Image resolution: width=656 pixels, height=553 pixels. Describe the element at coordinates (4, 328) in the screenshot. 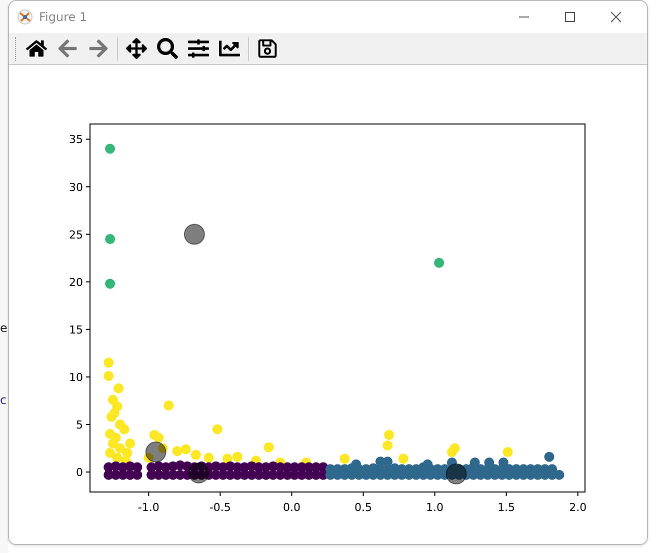

I see `text-fragment: e` at that location.